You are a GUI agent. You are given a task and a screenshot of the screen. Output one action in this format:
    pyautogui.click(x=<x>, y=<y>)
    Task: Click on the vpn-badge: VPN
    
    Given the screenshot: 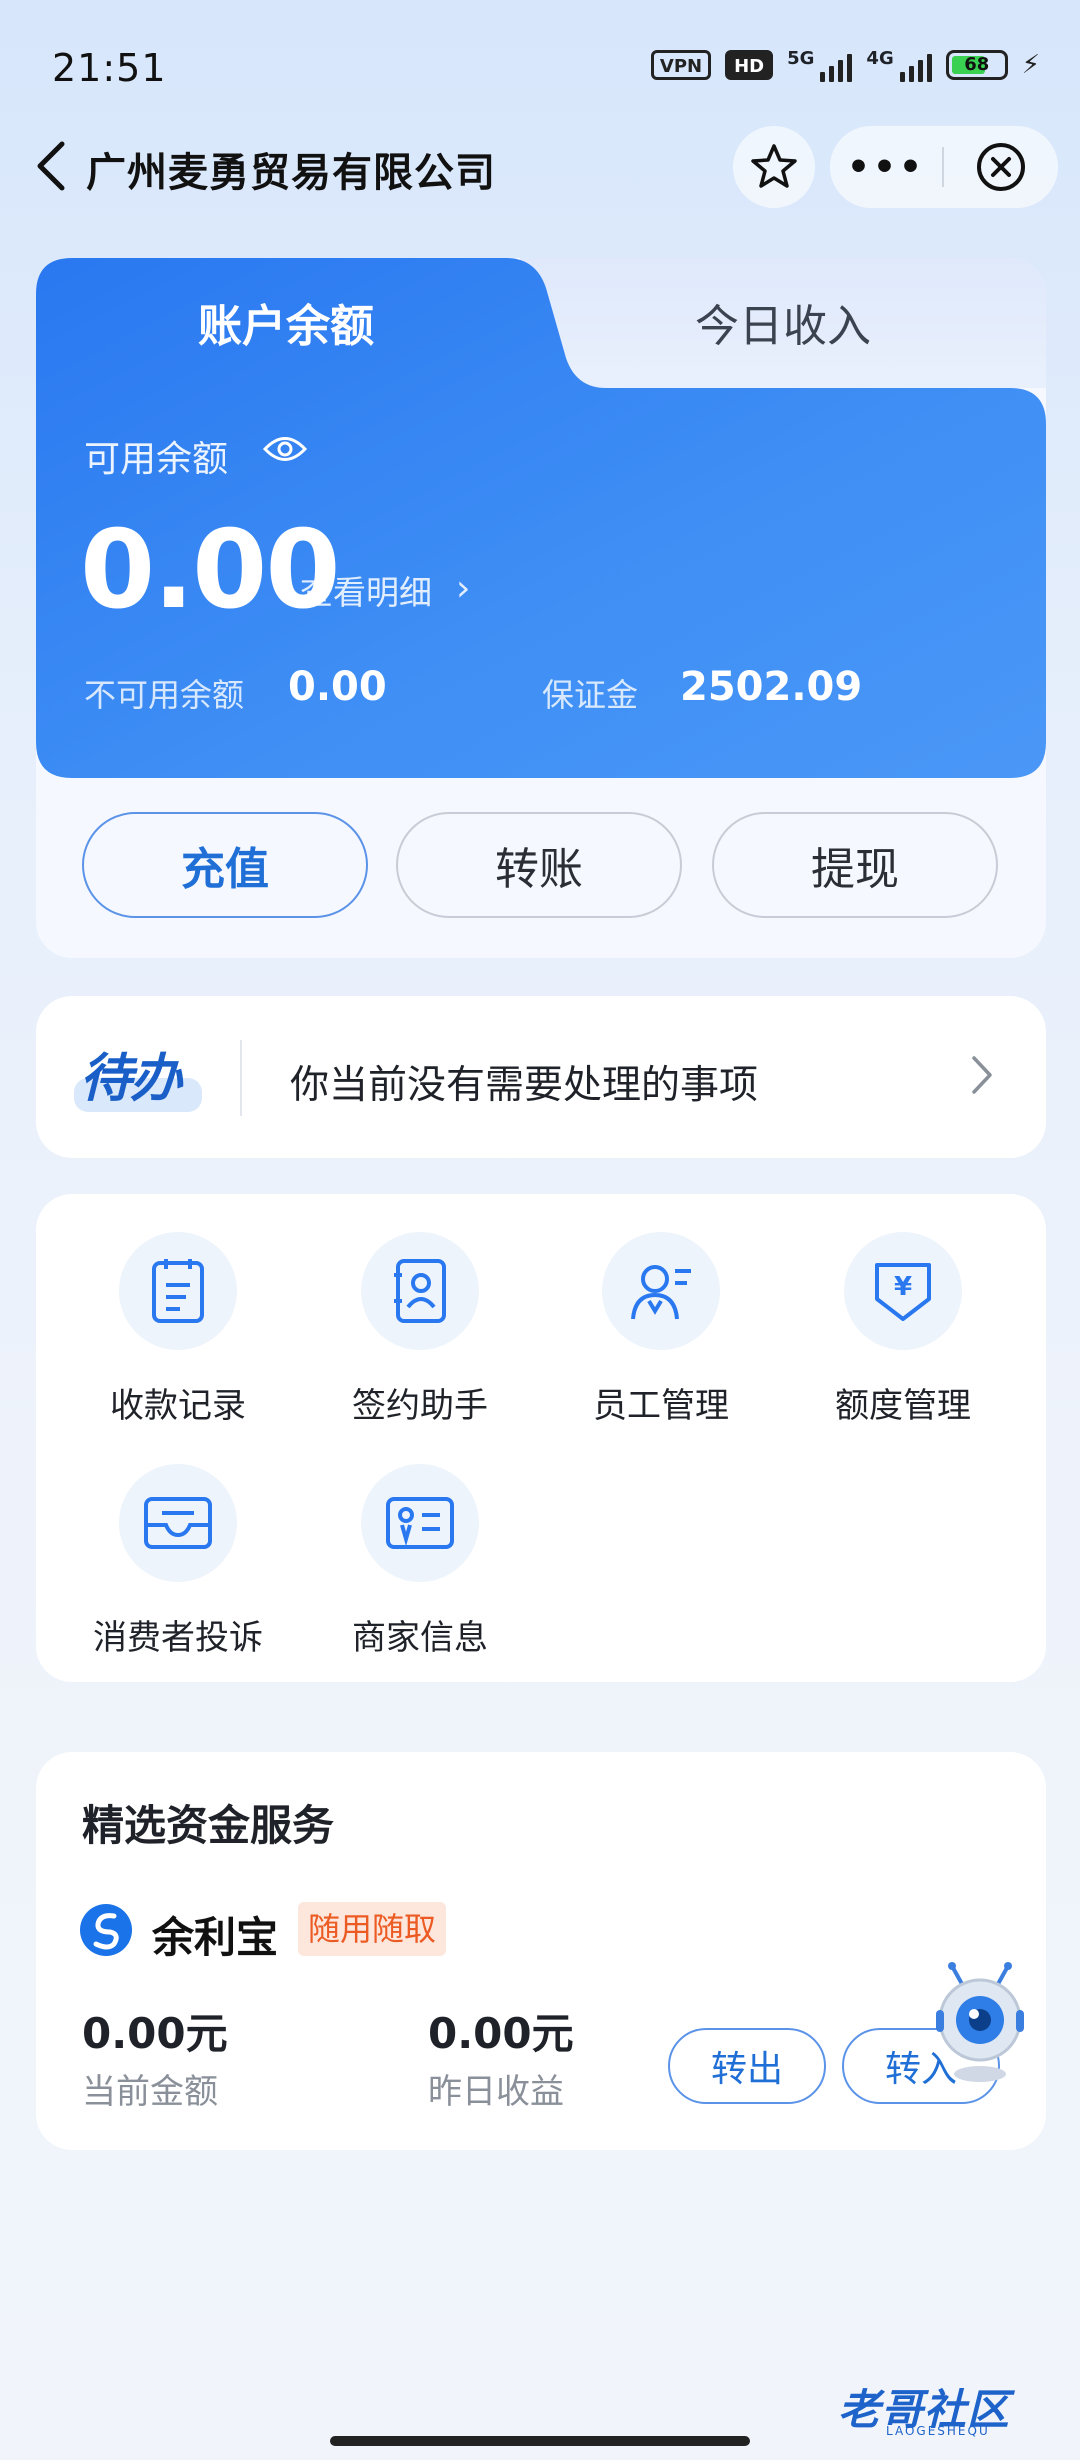 What is the action you would take?
    pyautogui.click(x=681, y=65)
    